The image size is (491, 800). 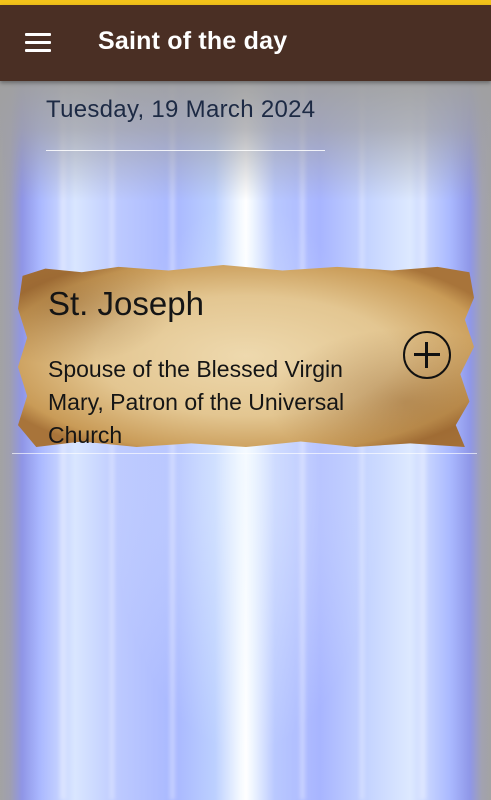 I want to click on date-underline, so click(x=185, y=150).